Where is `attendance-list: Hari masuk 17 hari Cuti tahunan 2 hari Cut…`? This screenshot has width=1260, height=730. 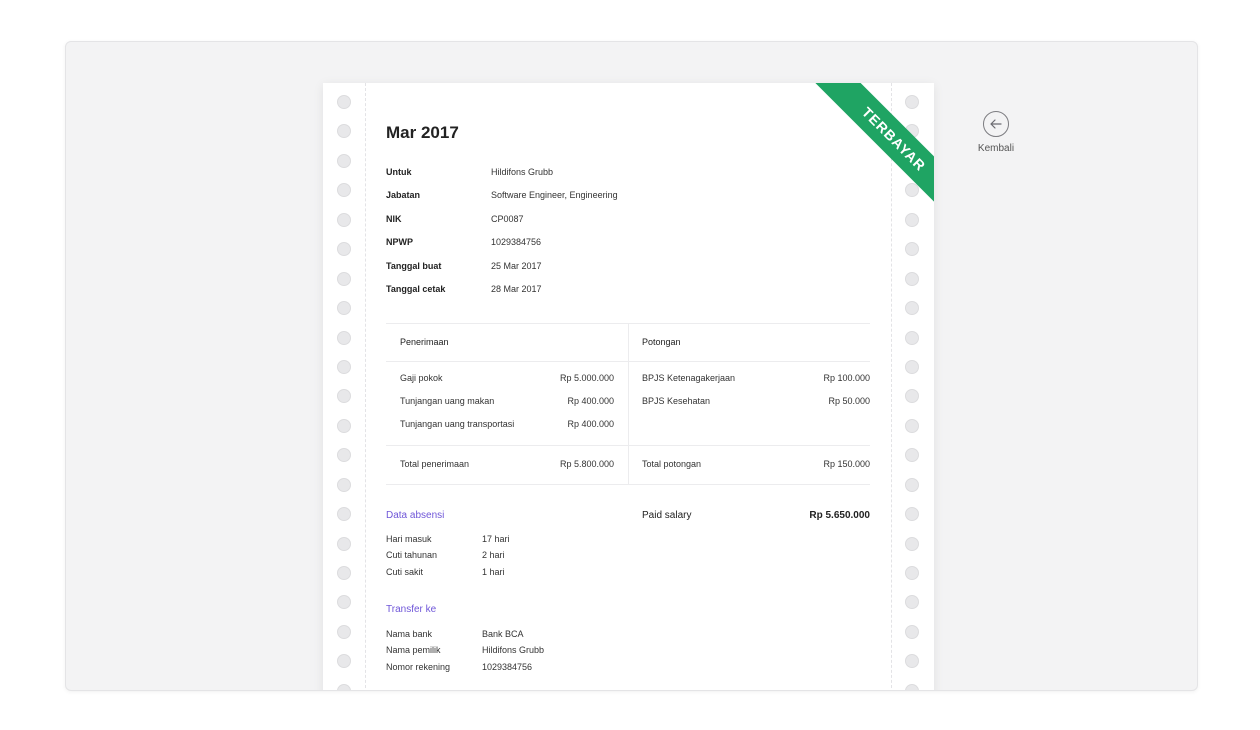
attendance-list: Hari masuk 17 hari Cuti tahunan 2 hari Cut… is located at coordinates (448, 558).